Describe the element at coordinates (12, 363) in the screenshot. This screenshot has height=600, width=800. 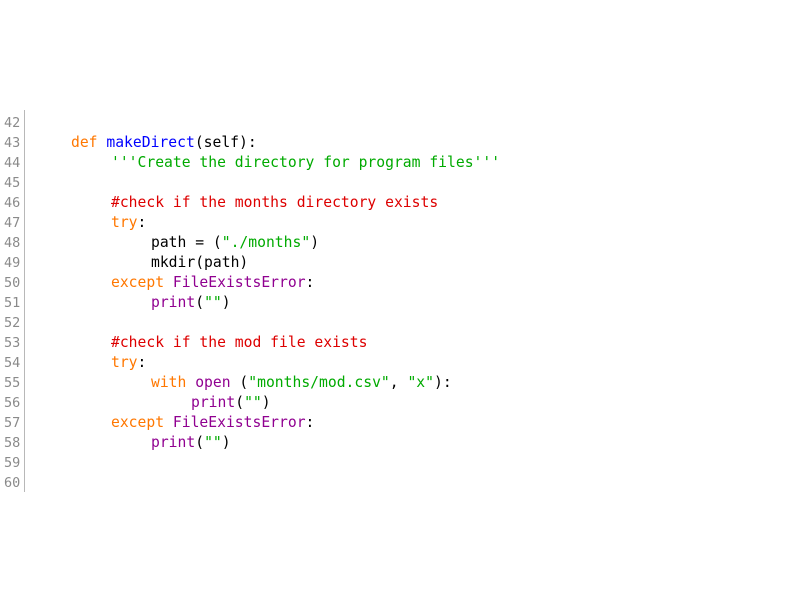
I see `line-number: 54` at that location.